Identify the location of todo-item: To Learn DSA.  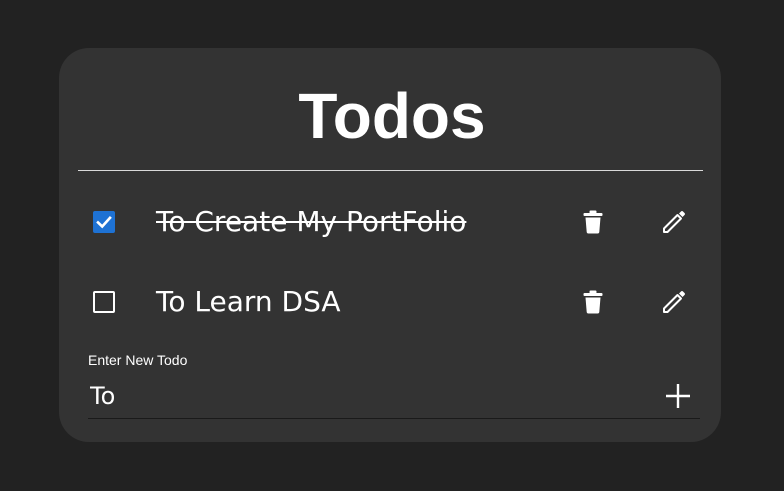
(392, 302).